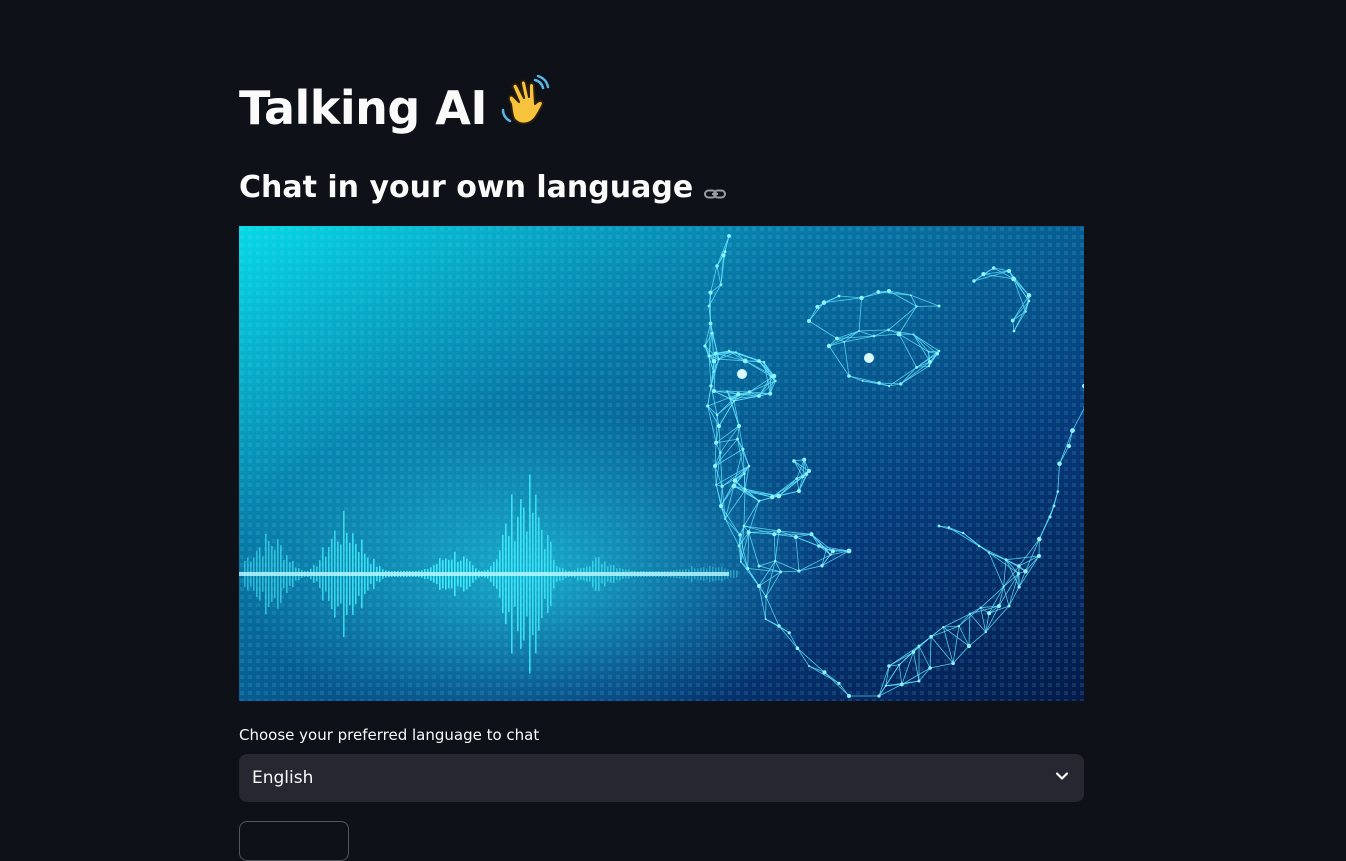  What do you see at coordinates (389, 735) in the screenshot?
I see `language-select-label: Choose your preferred language to chat` at bounding box center [389, 735].